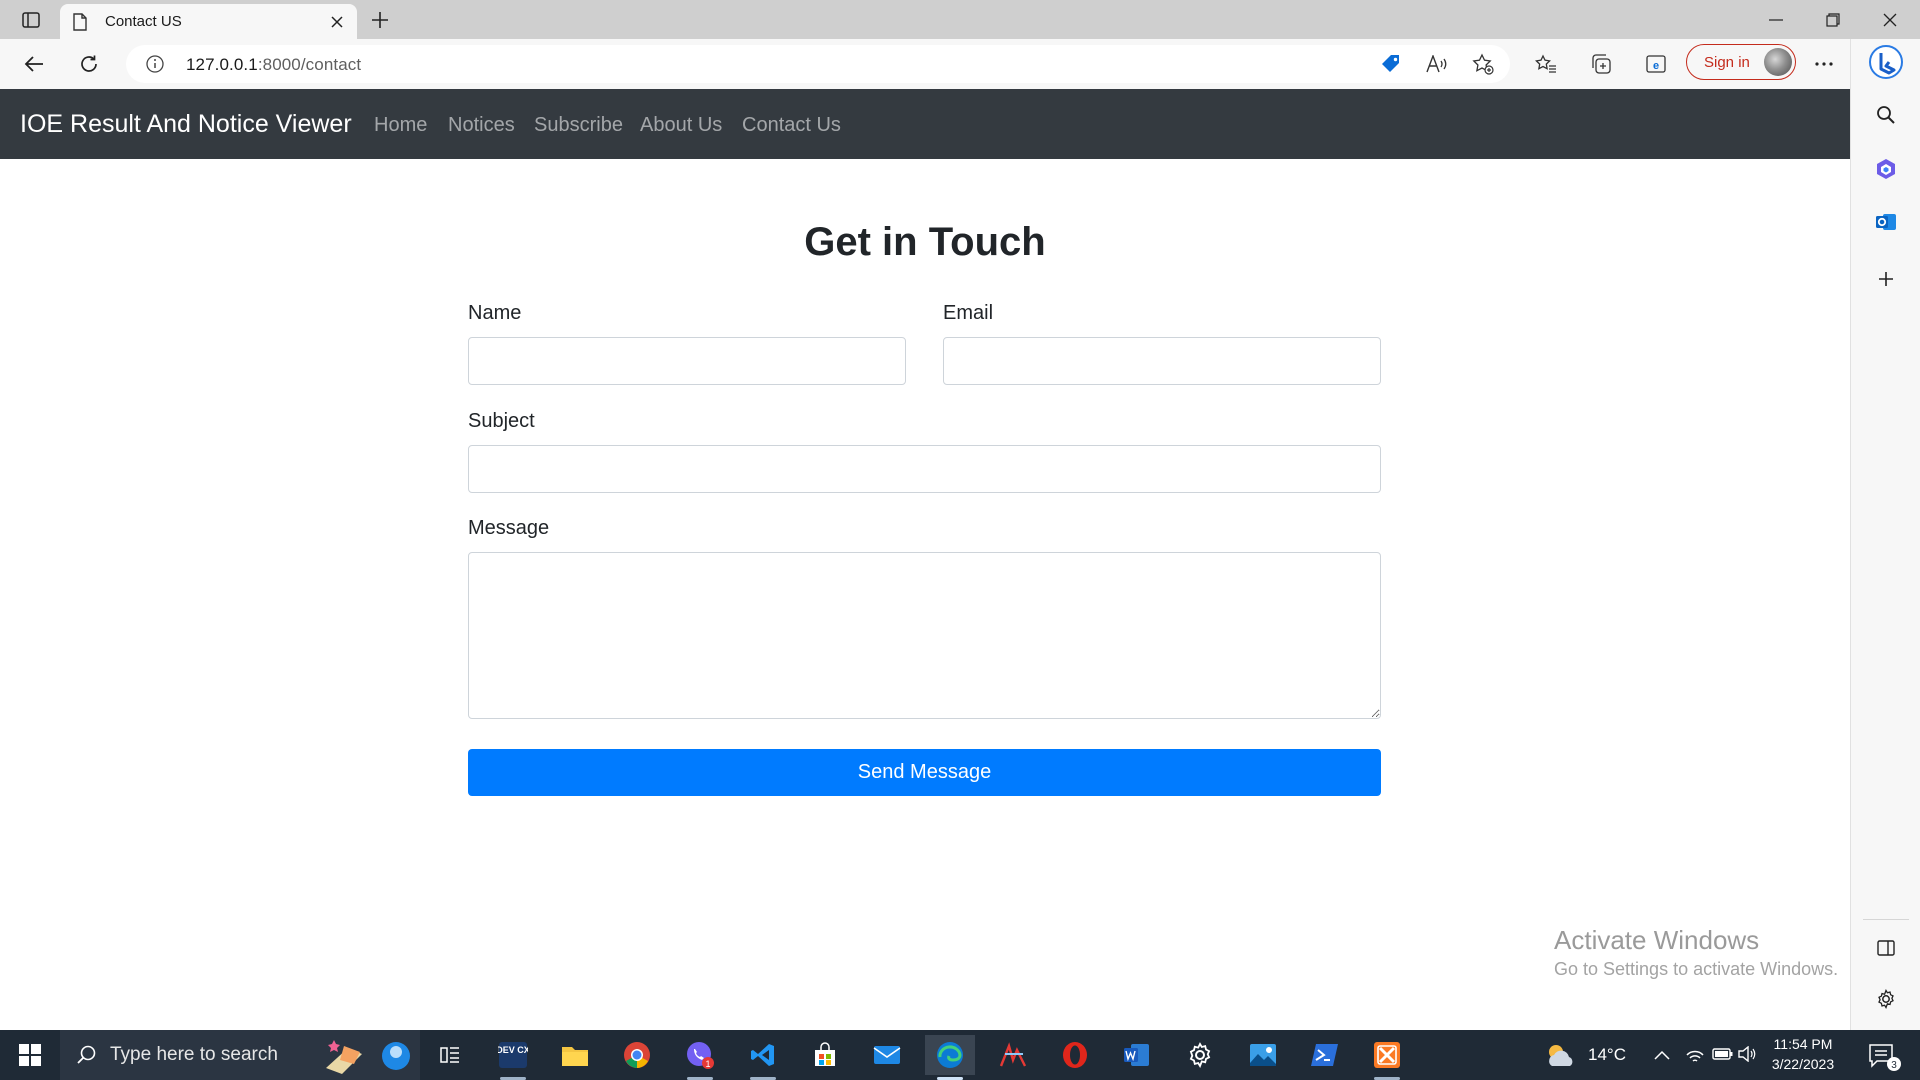 The width and height of the screenshot is (1920, 1080). I want to click on sign-in-button: Sign in, so click(1741, 62).